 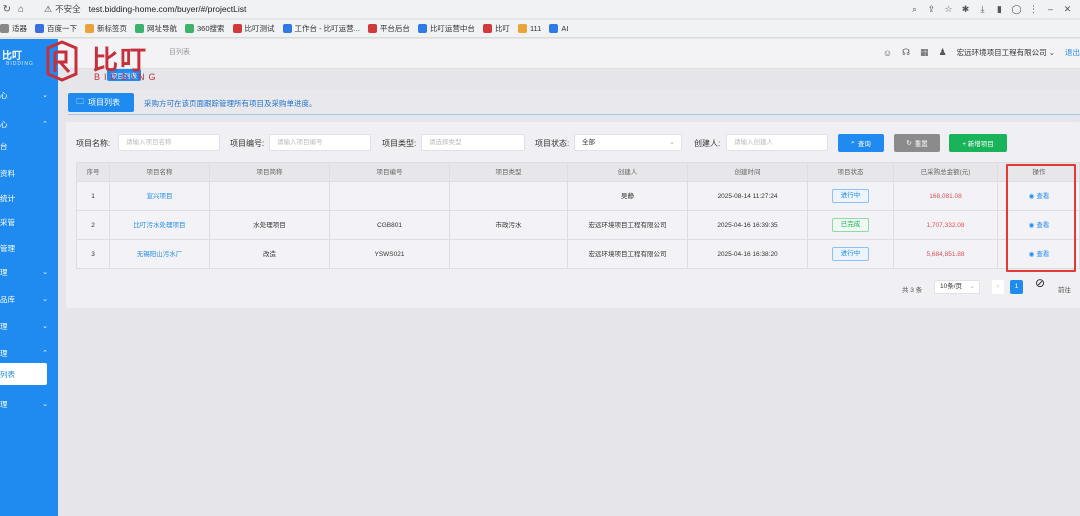 I want to click on insecure-label: 不安全, so click(x=68, y=9).